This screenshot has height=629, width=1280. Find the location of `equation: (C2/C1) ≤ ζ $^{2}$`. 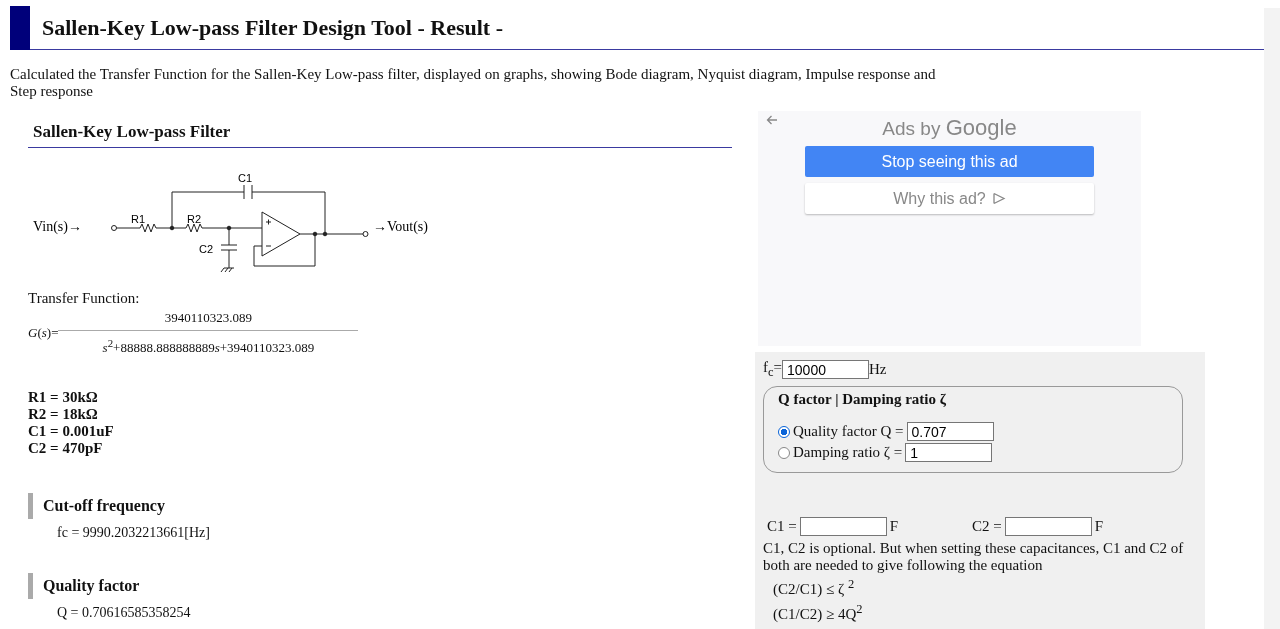

equation: (C2/C1) ≤ ζ $^{2}$ is located at coordinates (814, 587).